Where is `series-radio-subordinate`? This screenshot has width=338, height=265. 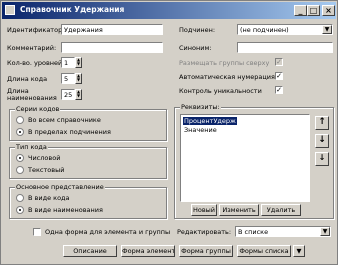 series-radio-subordinate is located at coordinates (20, 132).